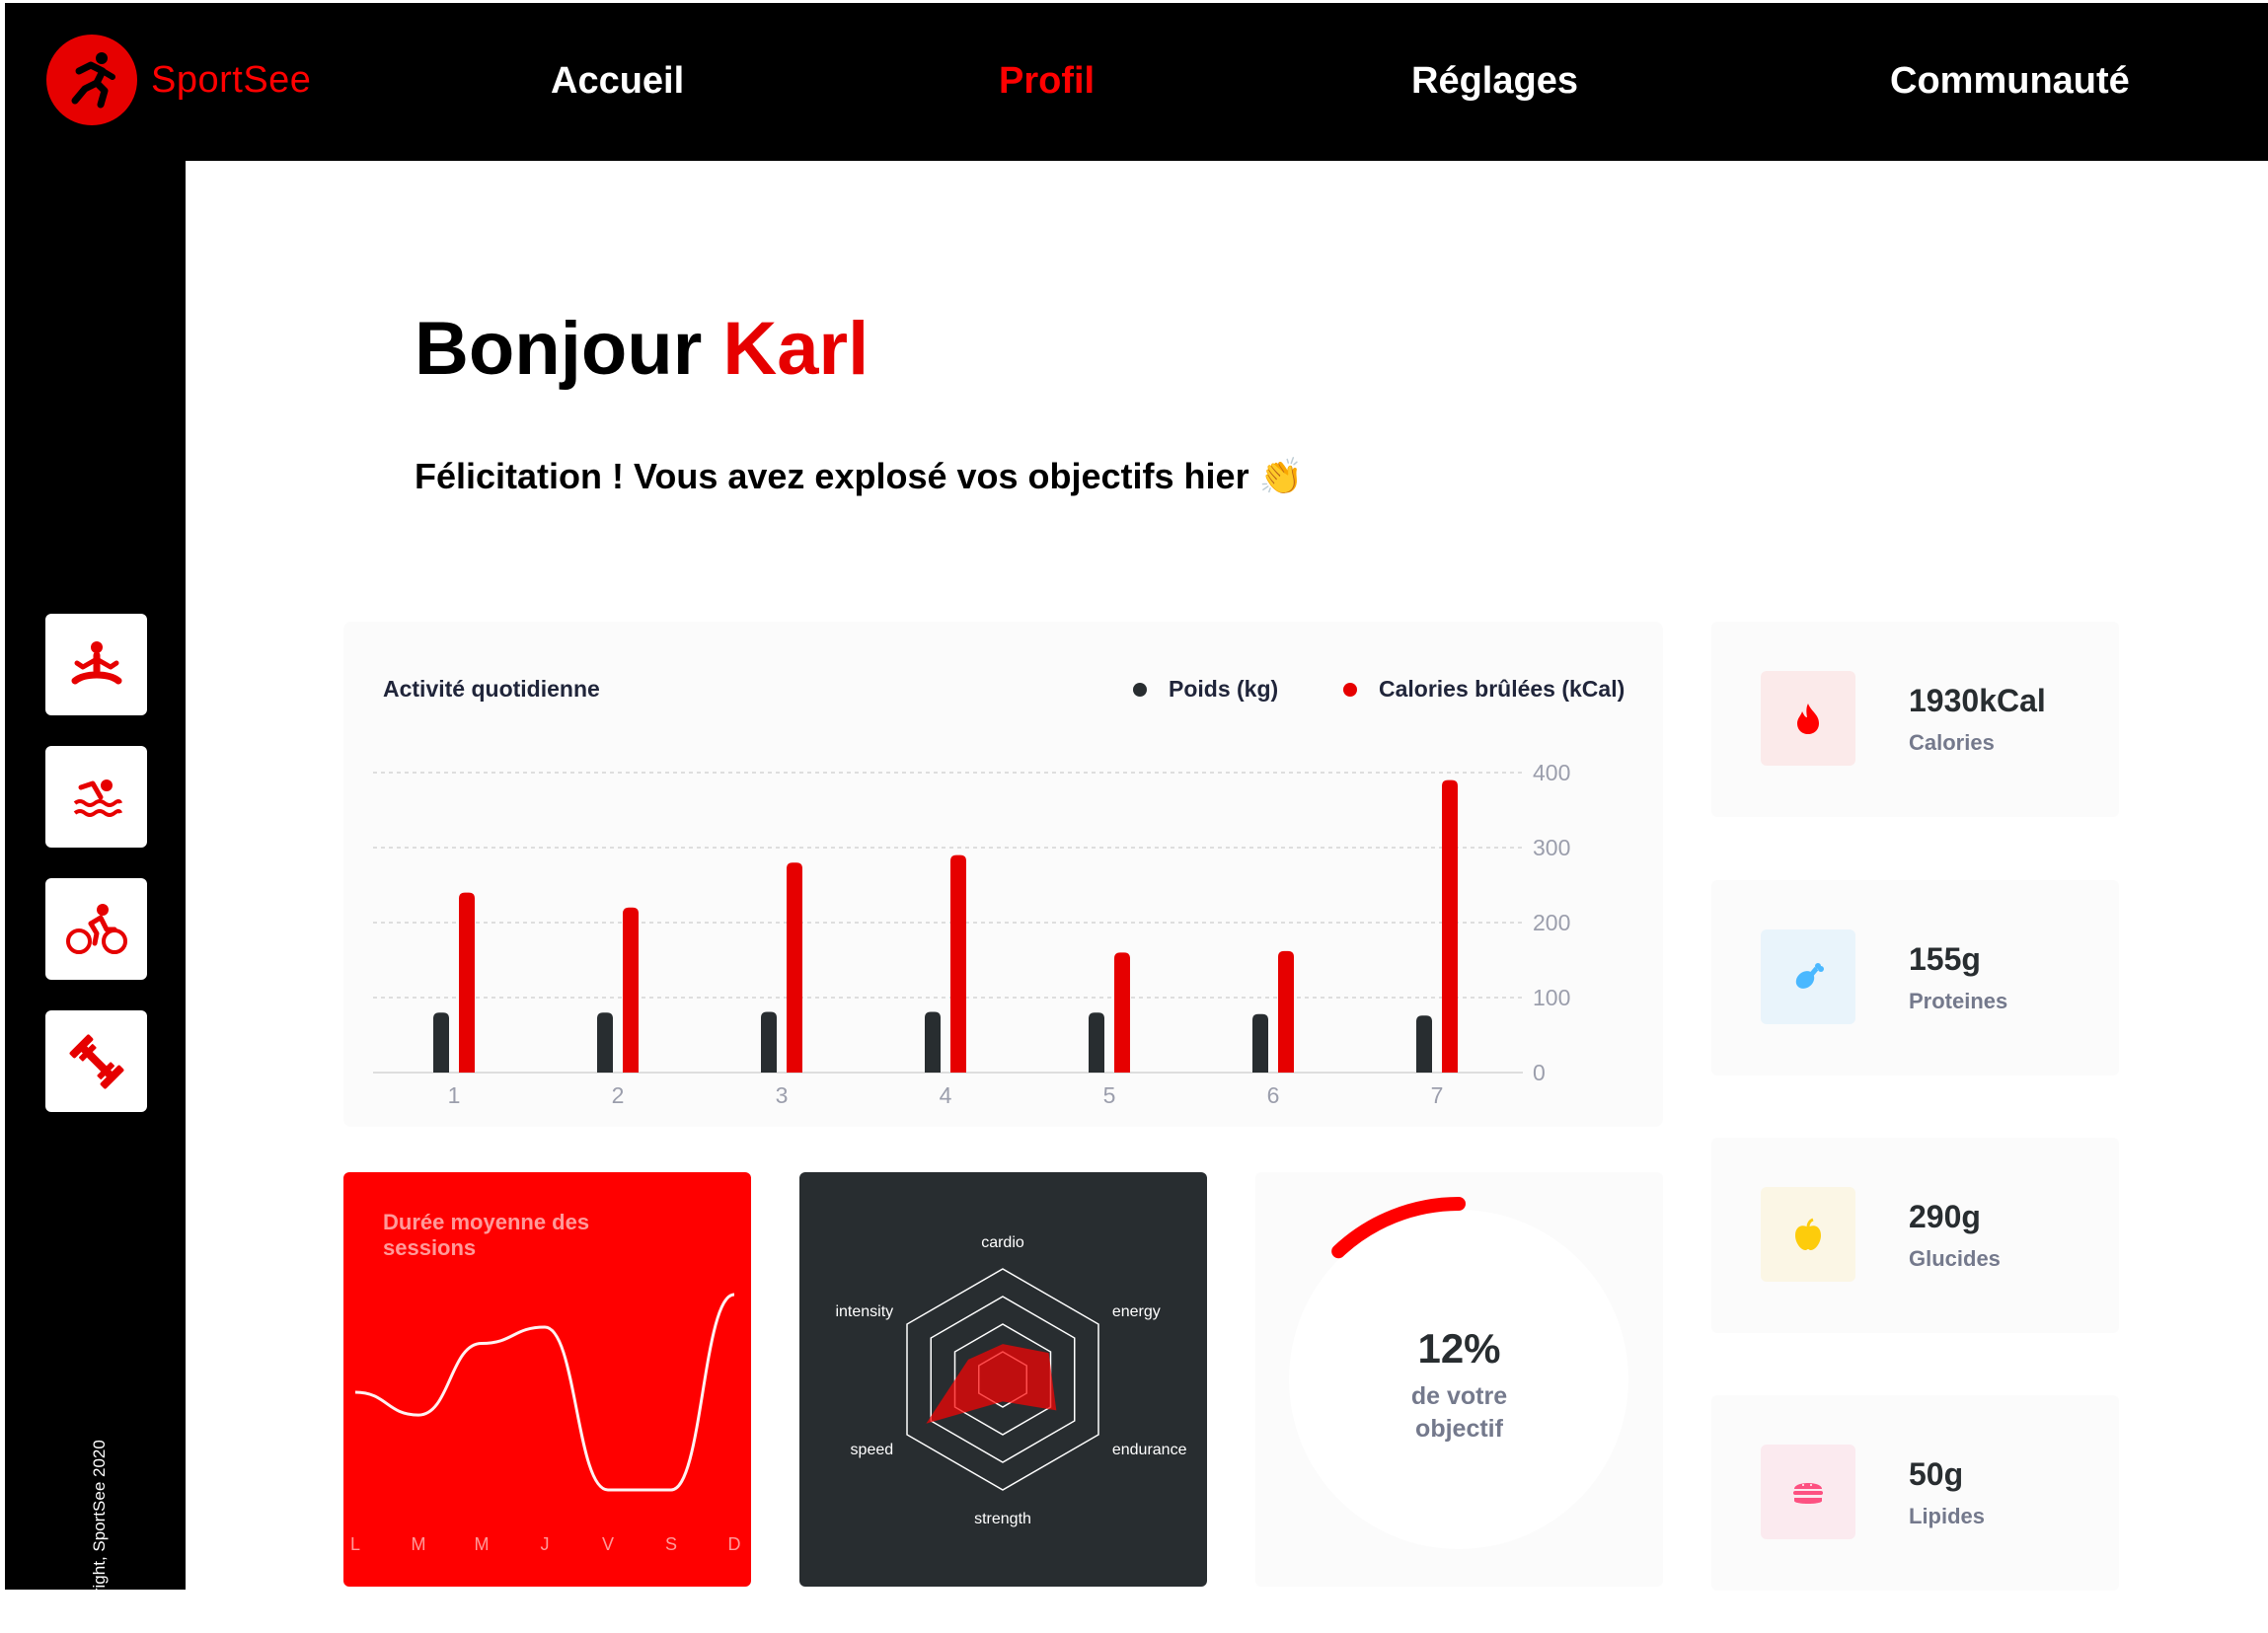 The width and height of the screenshot is (2268, 1633). Describe the element at coordinates (1047, 82) in the screenshot. I see `nav-profil: Profil` at that location.